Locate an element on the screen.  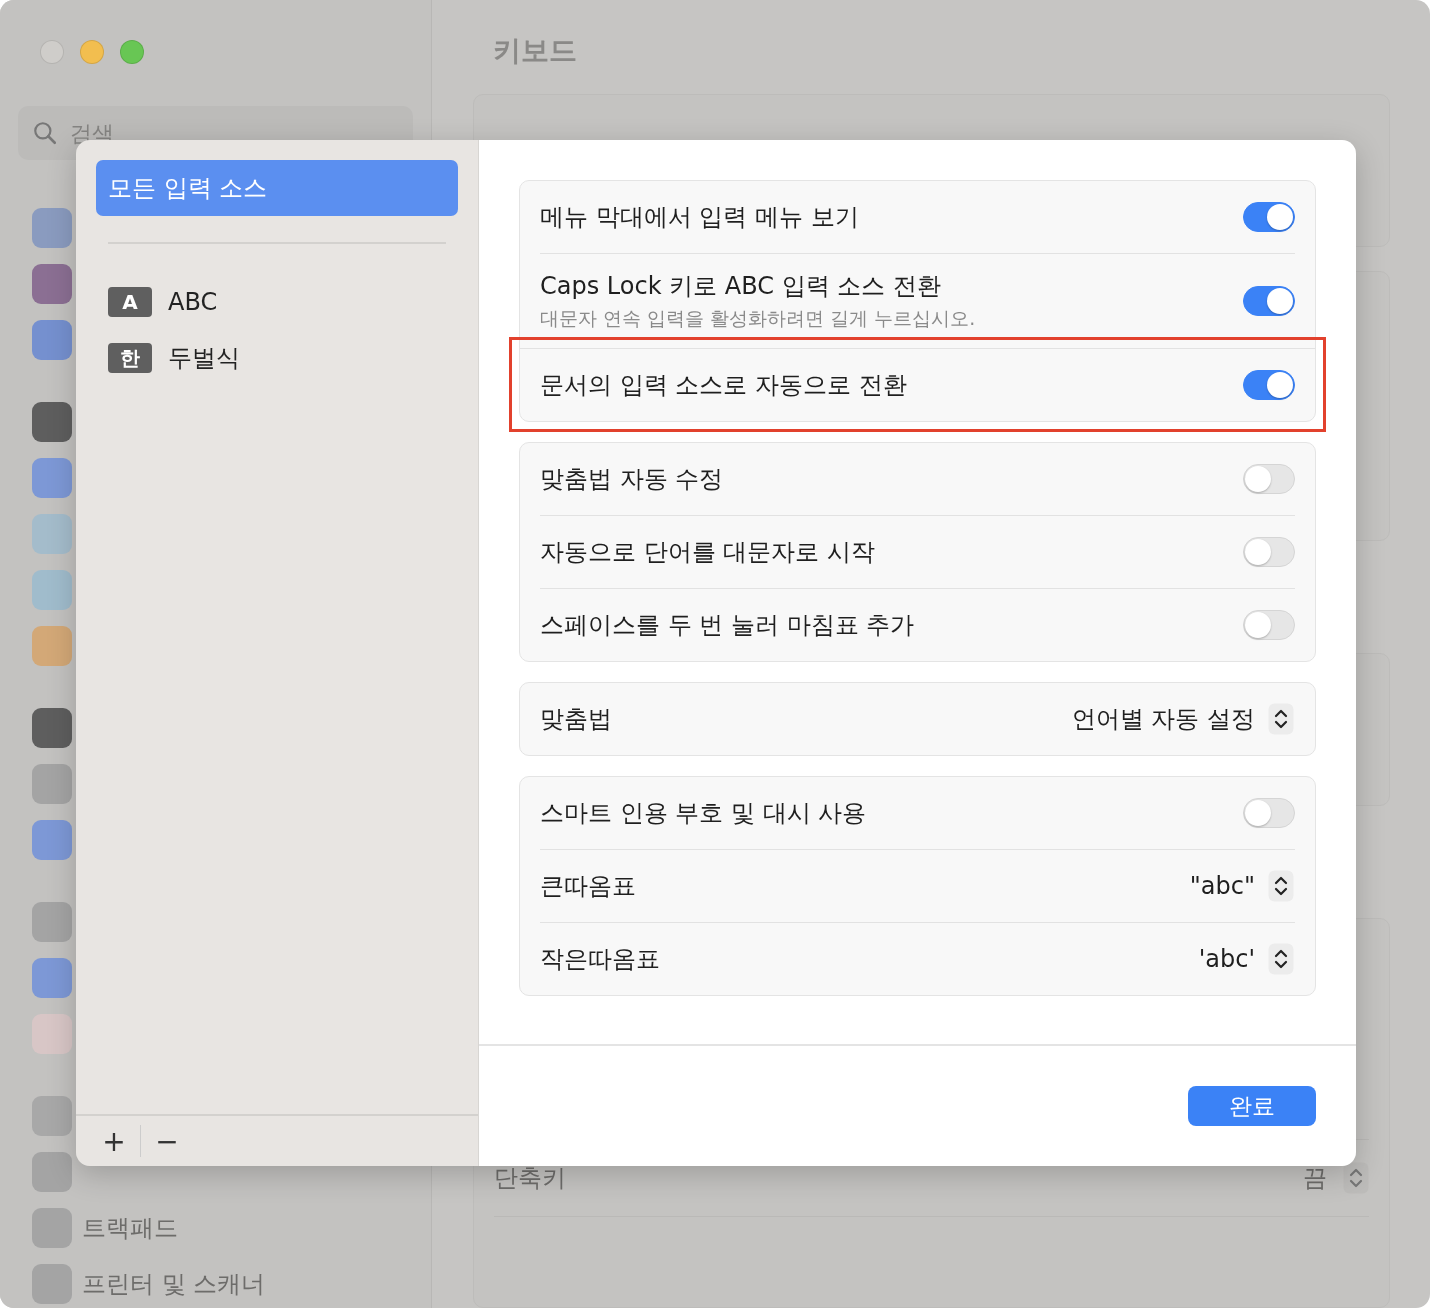
row-label: 단축키 is located at coordinates (530, 1179).